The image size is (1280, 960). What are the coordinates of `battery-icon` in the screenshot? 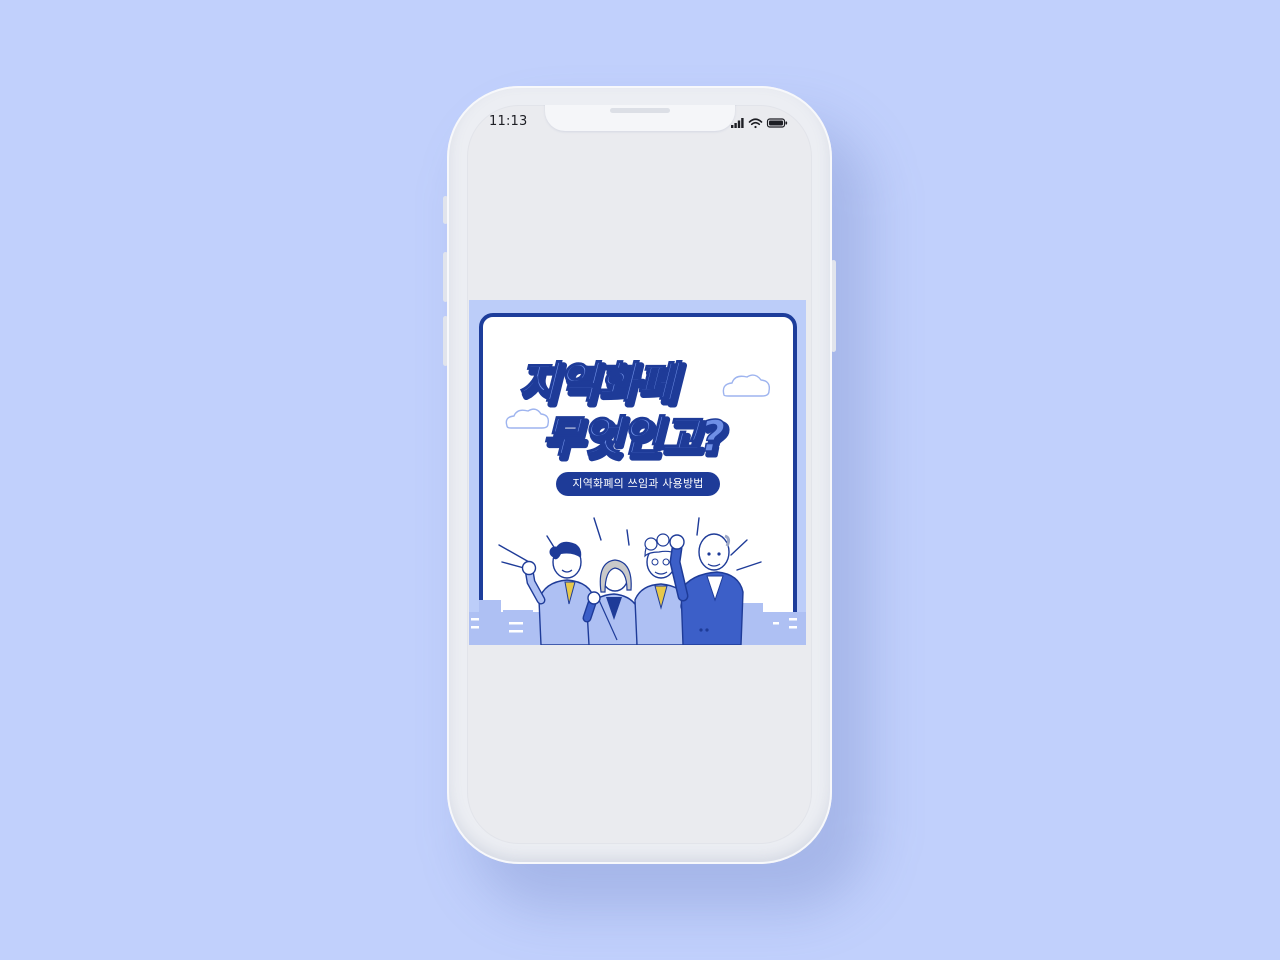 It's located at (777, 123).